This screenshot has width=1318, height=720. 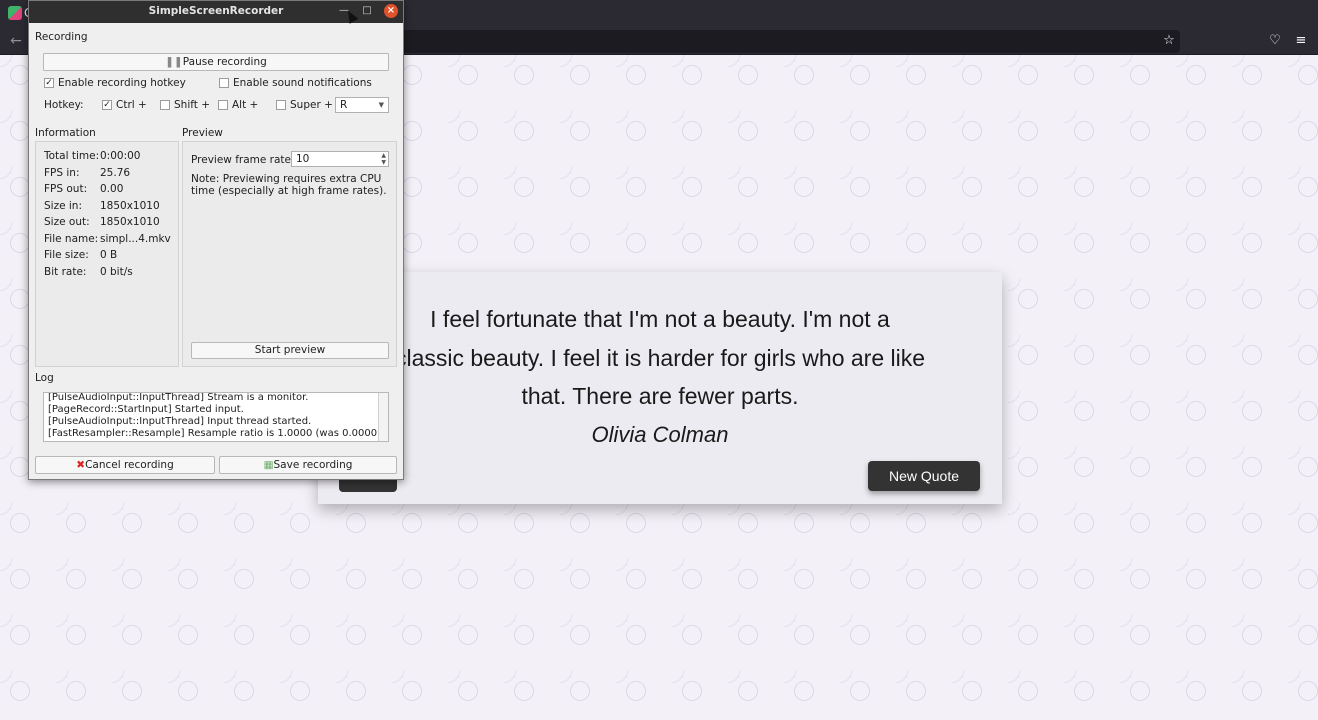 What do you see at coordinates (67, 222) in the screenshot?
I see `info-label: Size out:` at bounding box center [67, 222].